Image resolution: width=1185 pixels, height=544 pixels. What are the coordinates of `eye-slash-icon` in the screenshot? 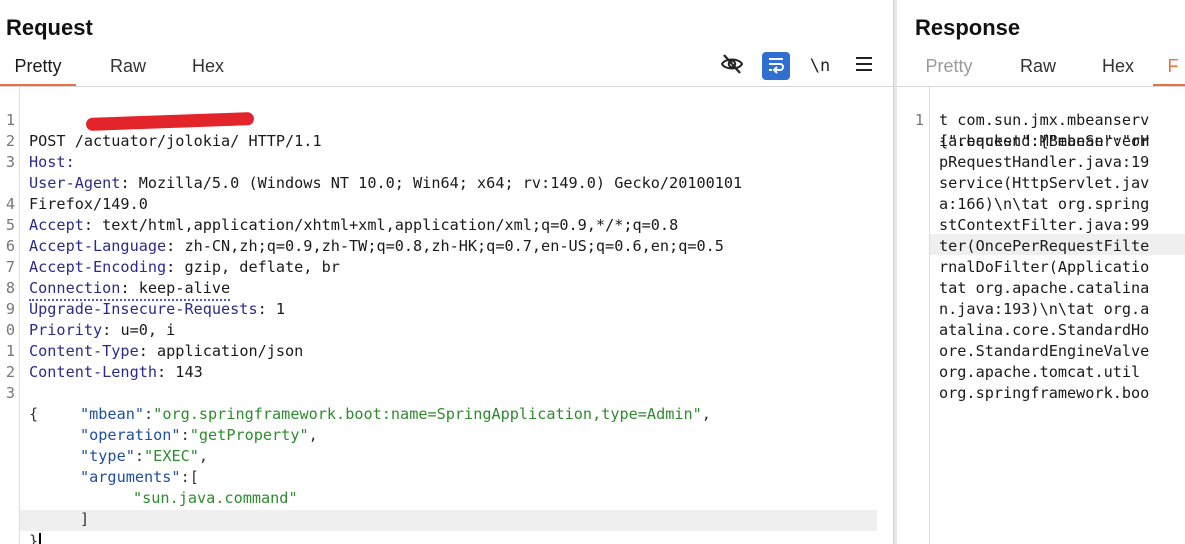 It's located at (732, 66).